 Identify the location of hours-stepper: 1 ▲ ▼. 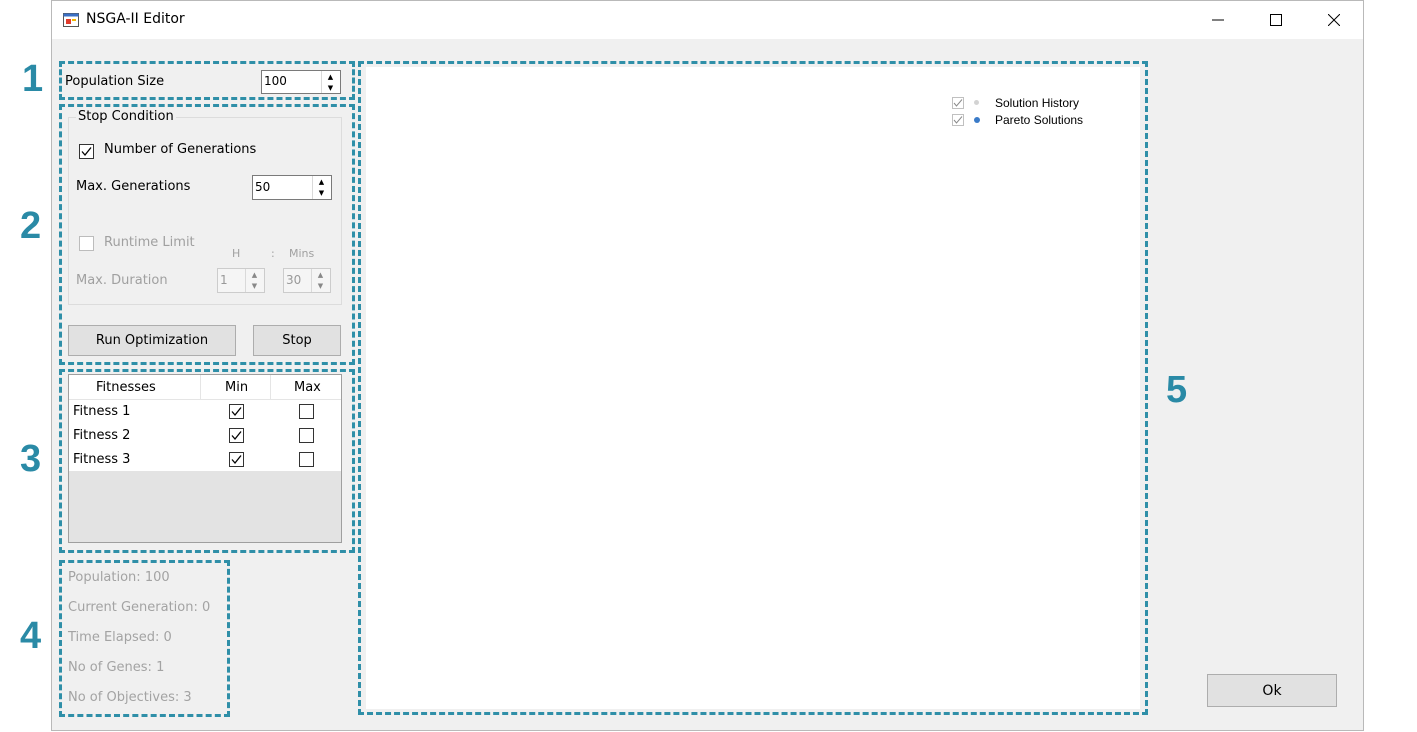
(241, 280).